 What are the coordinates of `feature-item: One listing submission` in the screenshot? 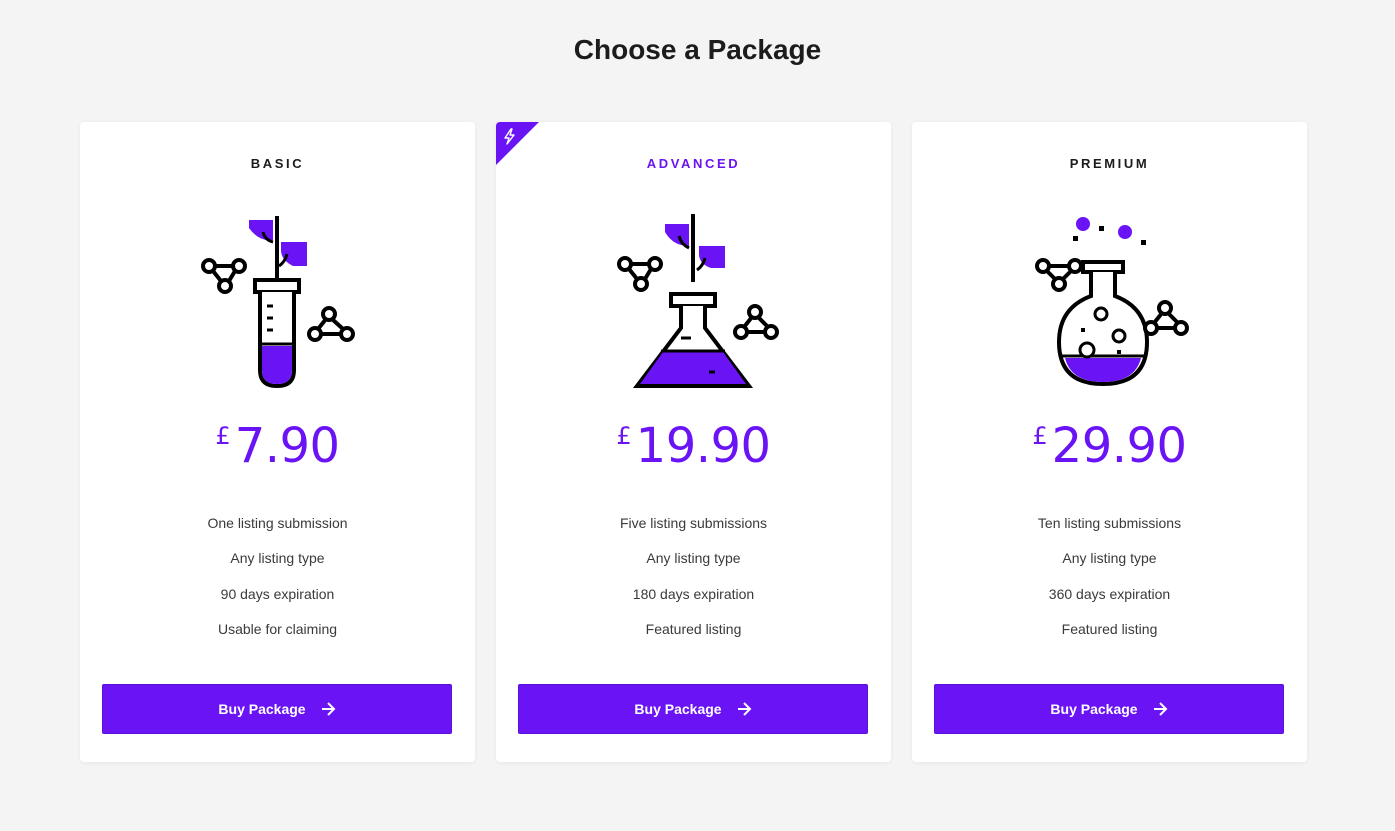 It's located at (277, 523).